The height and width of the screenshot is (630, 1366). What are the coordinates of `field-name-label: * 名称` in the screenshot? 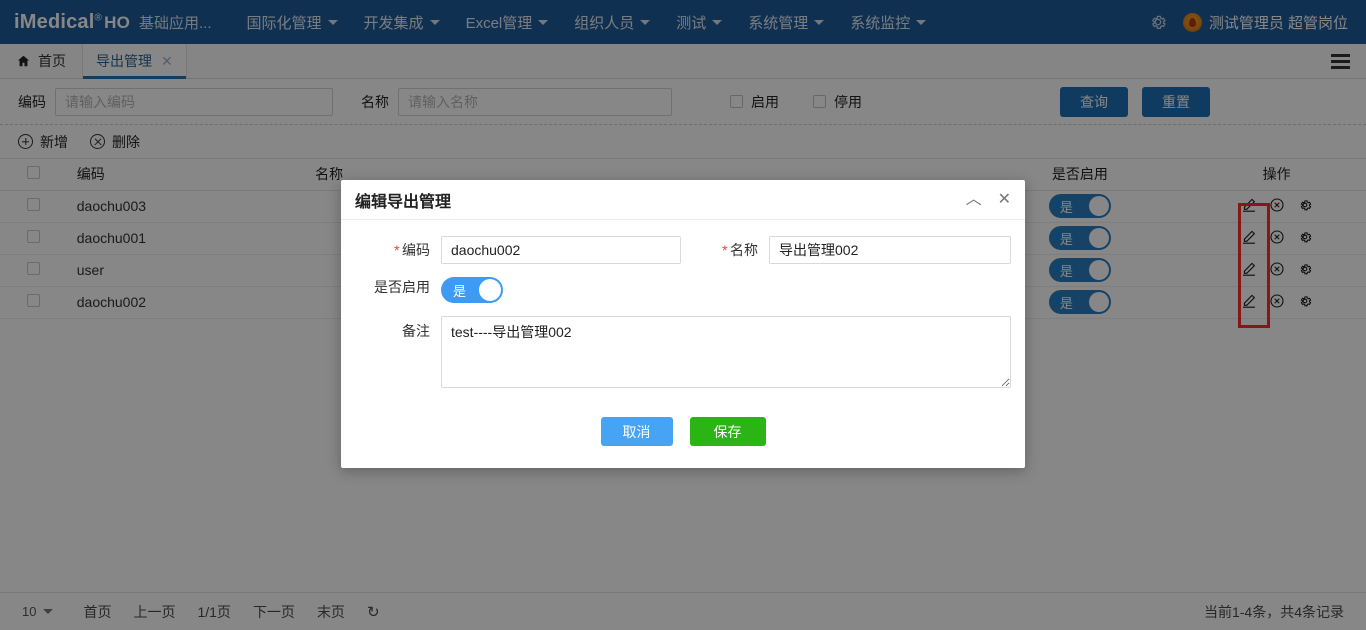 It's located at (741, 250).